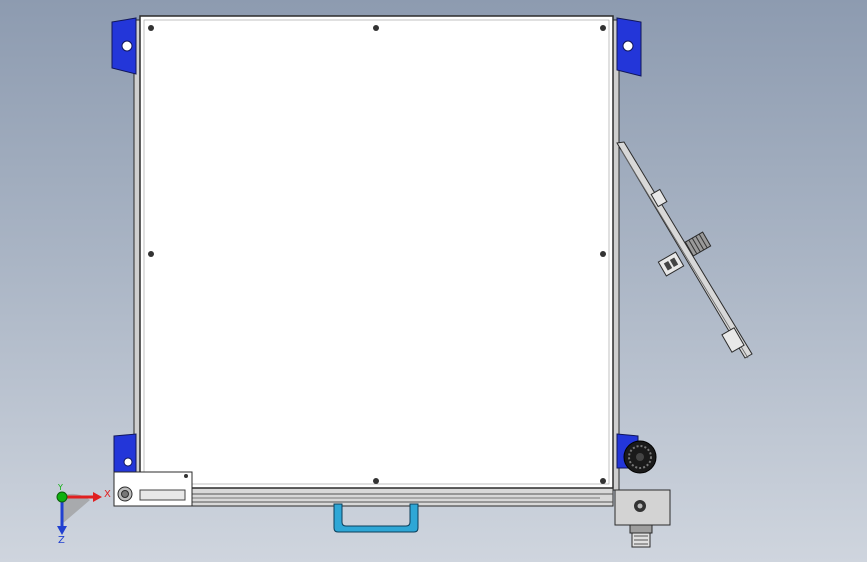 The width and height of the screenshot is (867, 562). What do you see at coordinates (124, 46) in the screenshot?
I see `corner-bracket-top-left` at bounding box center [124, 46].